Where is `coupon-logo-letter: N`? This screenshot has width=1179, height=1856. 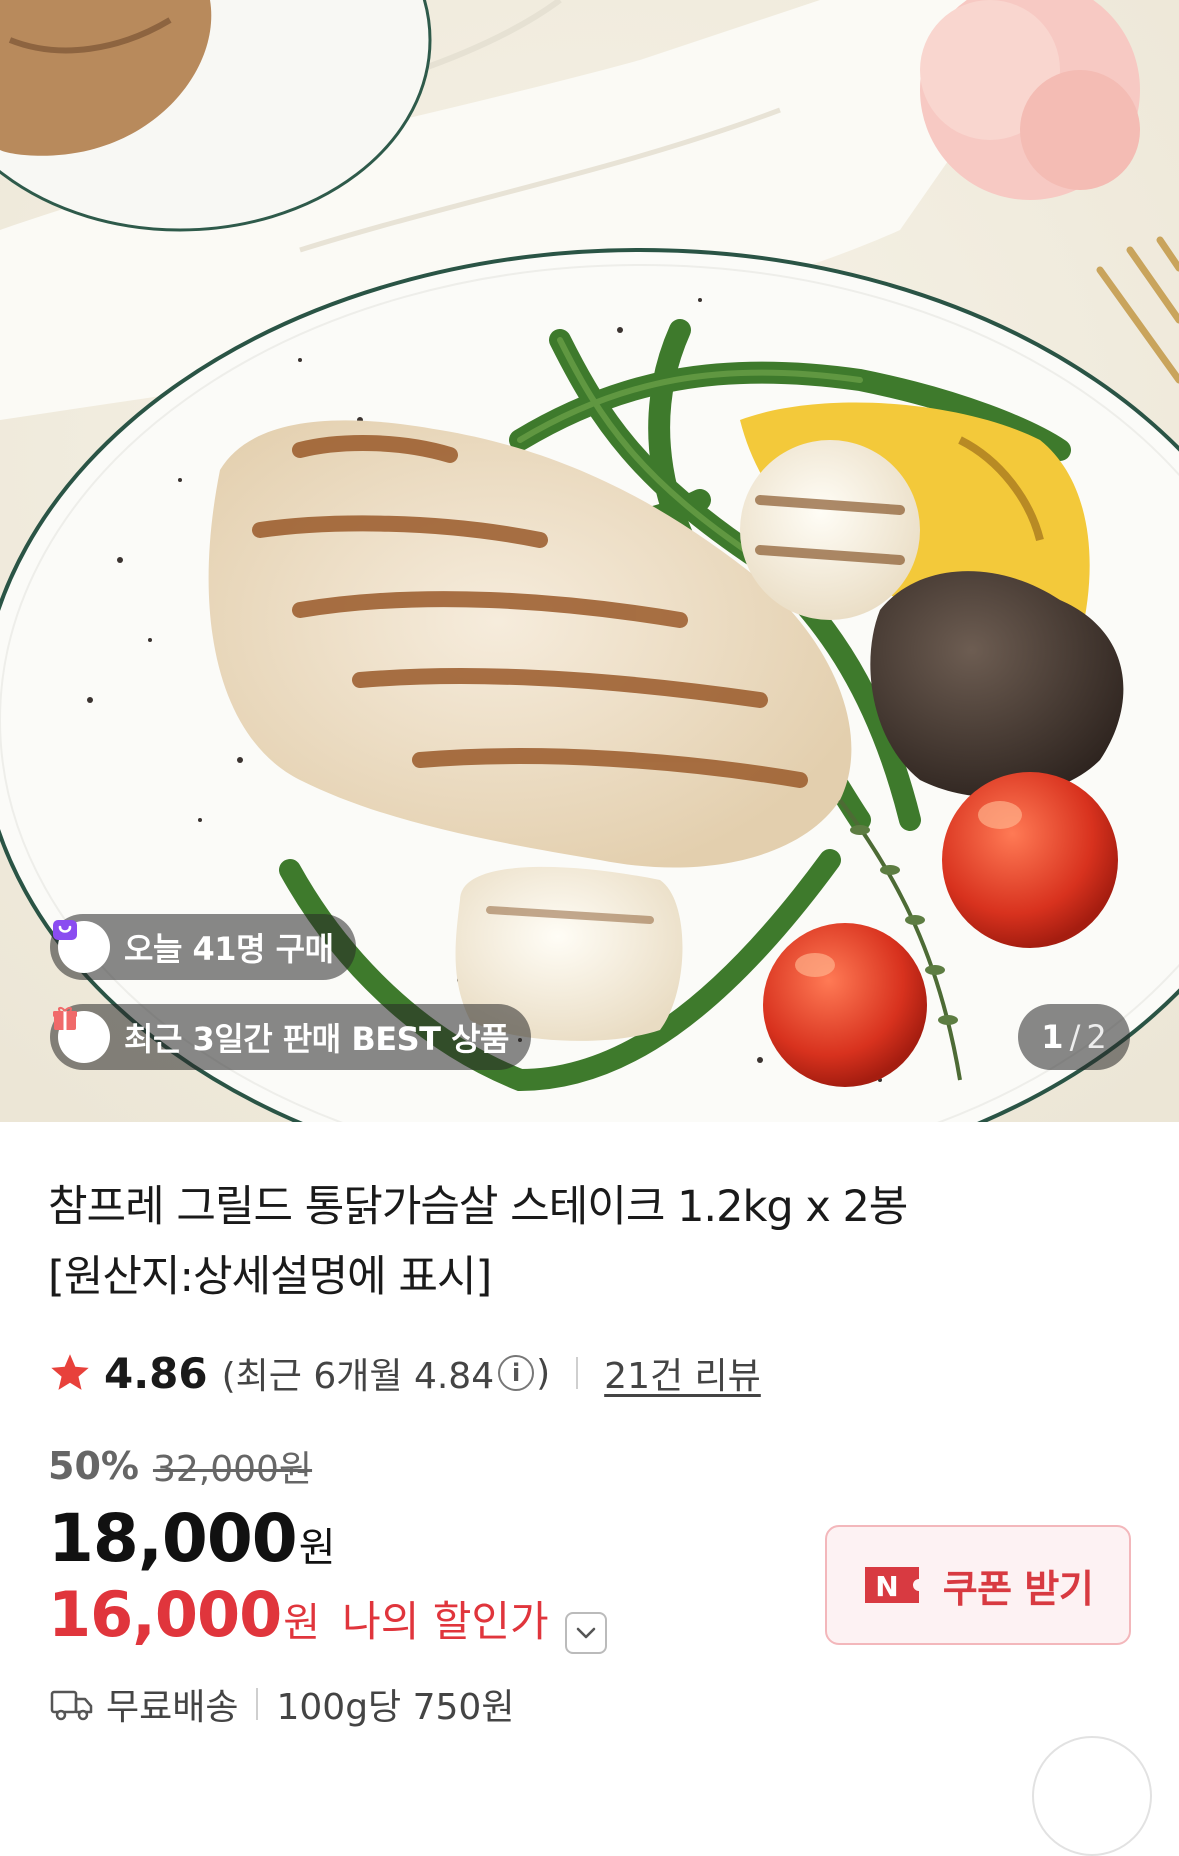
coupon-logo-letter: N is located at coordinates (886, 1586).